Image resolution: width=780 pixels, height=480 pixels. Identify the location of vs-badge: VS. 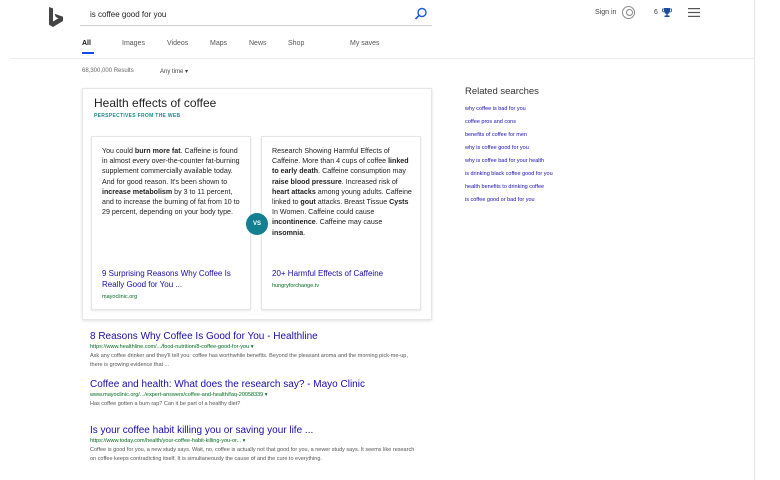
(257, 224).